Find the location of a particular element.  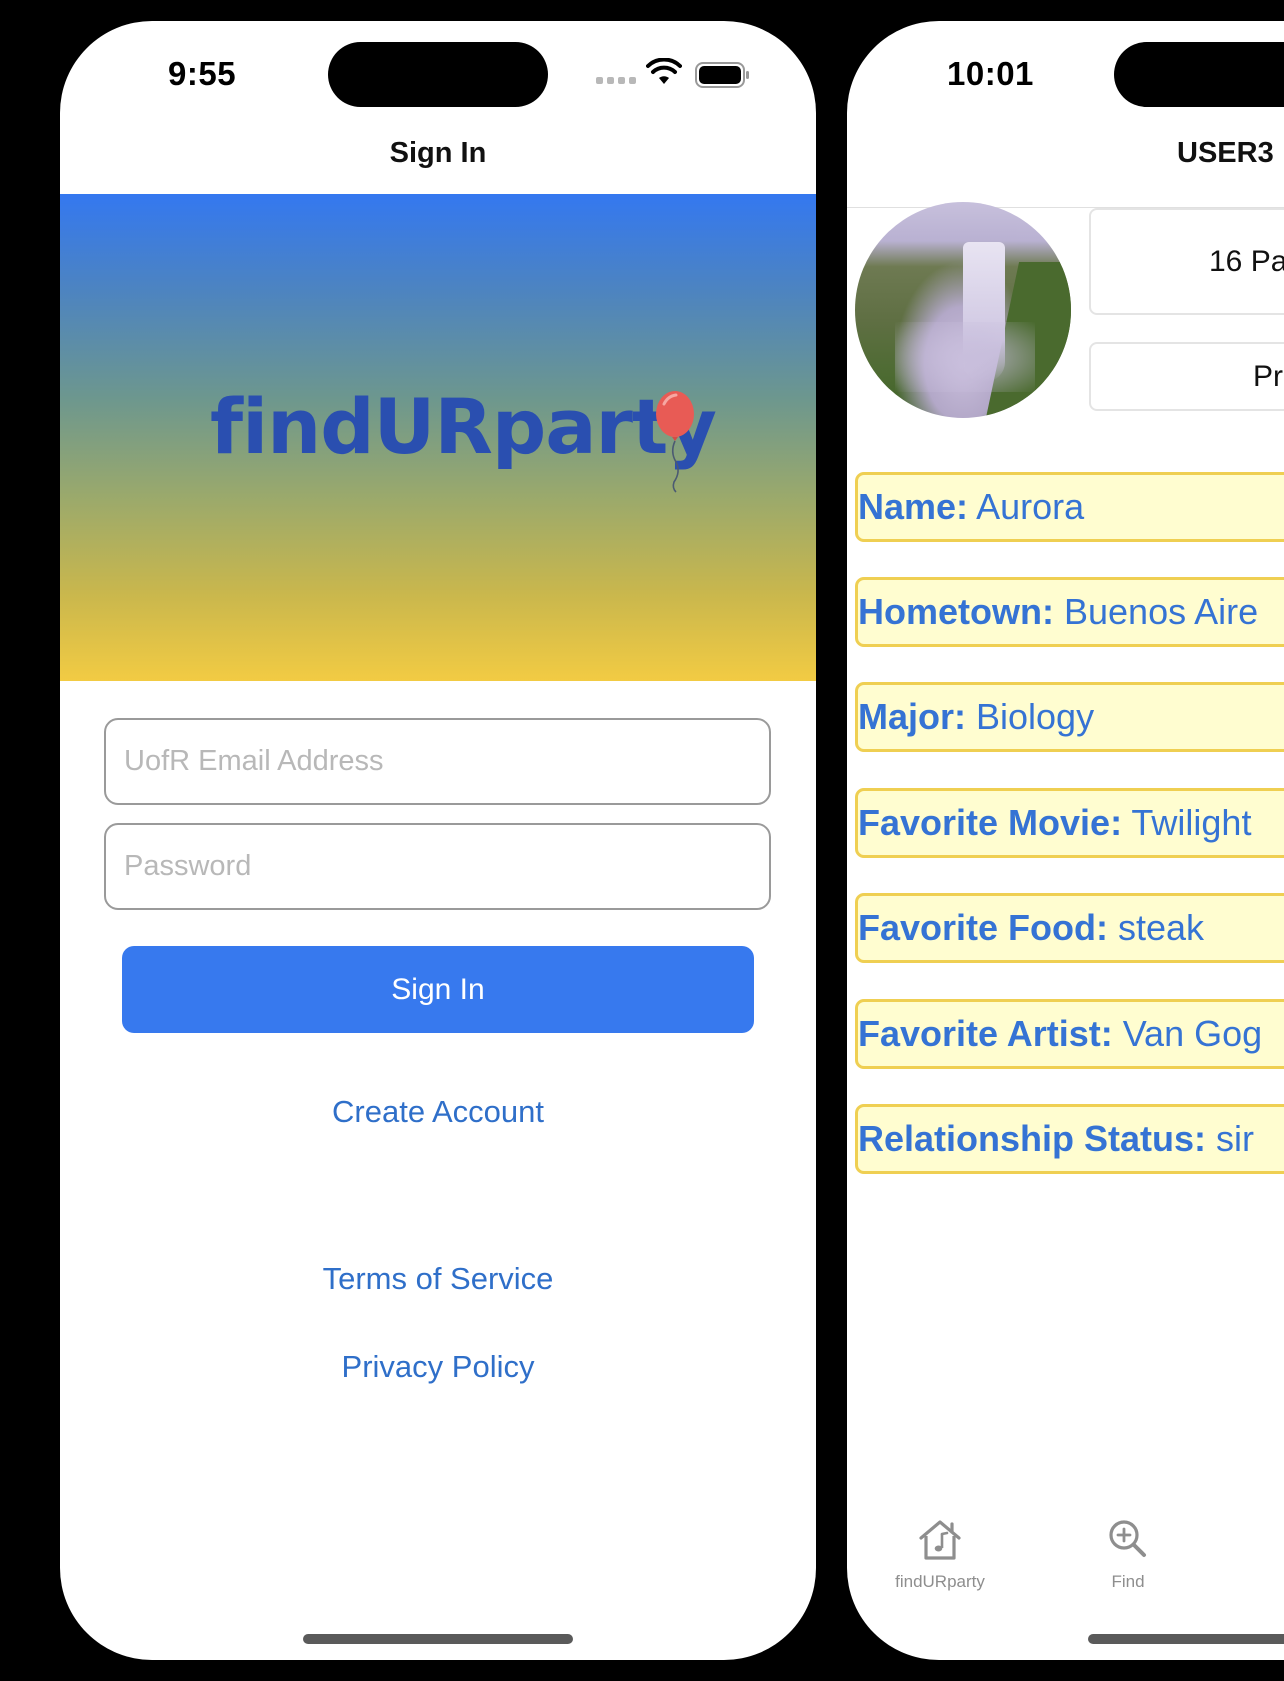

attribute-row-favorite-food: Favorite Food: steak is located at coordinates (1069, 928).